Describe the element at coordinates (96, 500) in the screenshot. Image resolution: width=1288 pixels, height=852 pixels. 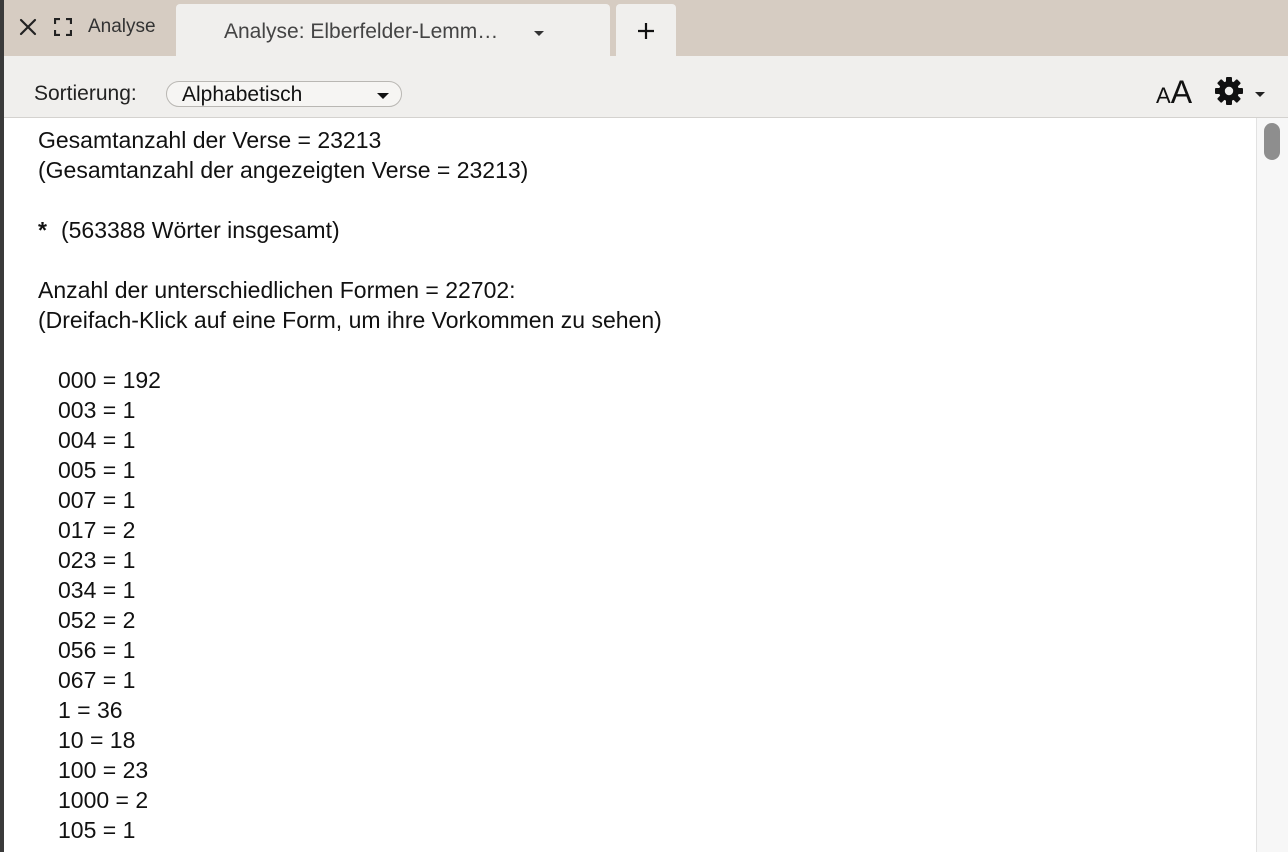
I see `form-entry: 007 = 1` at that location.